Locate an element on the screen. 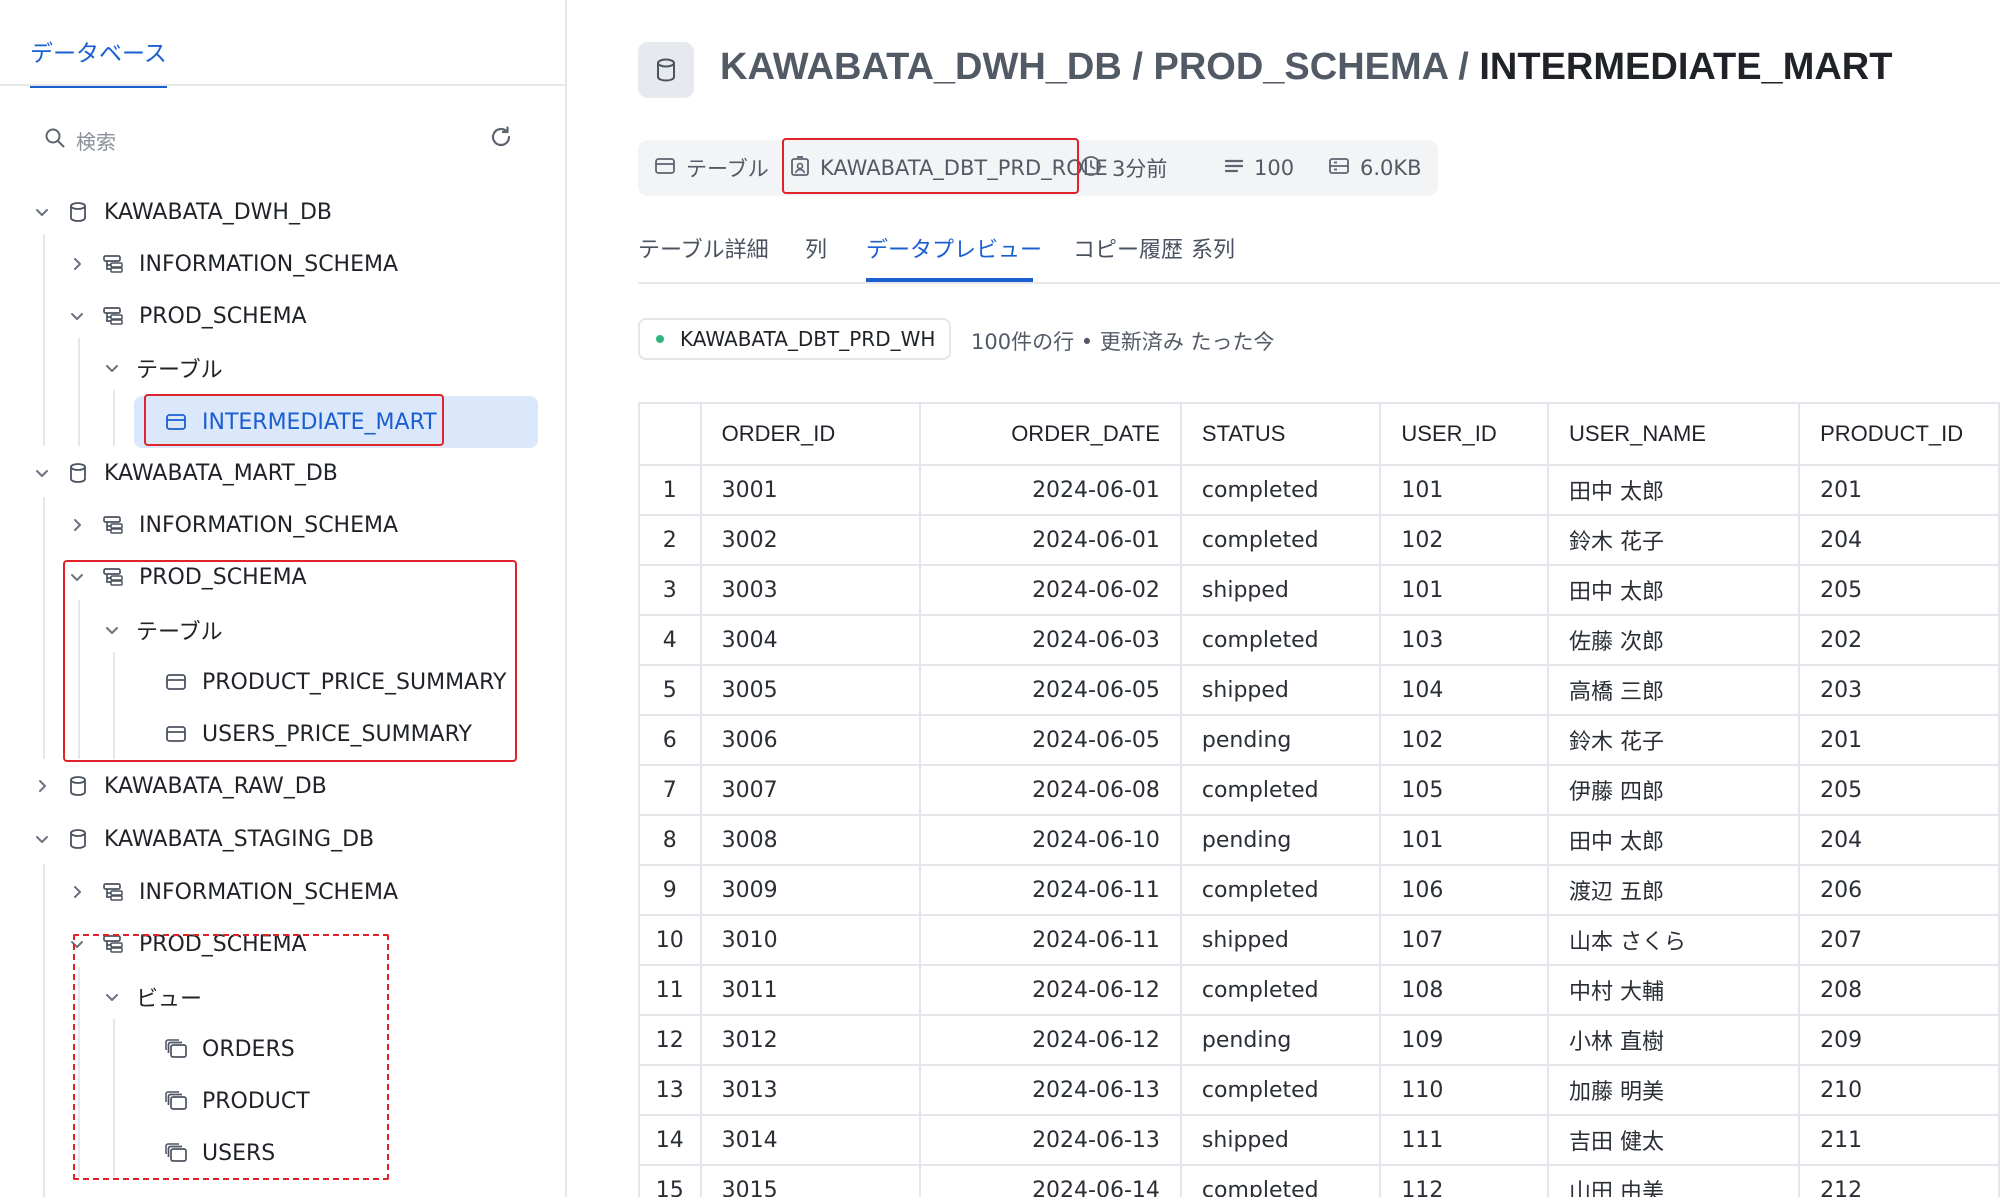  tree-item-schema: PROD_SCHEMA is located at coordinates (187, 316).